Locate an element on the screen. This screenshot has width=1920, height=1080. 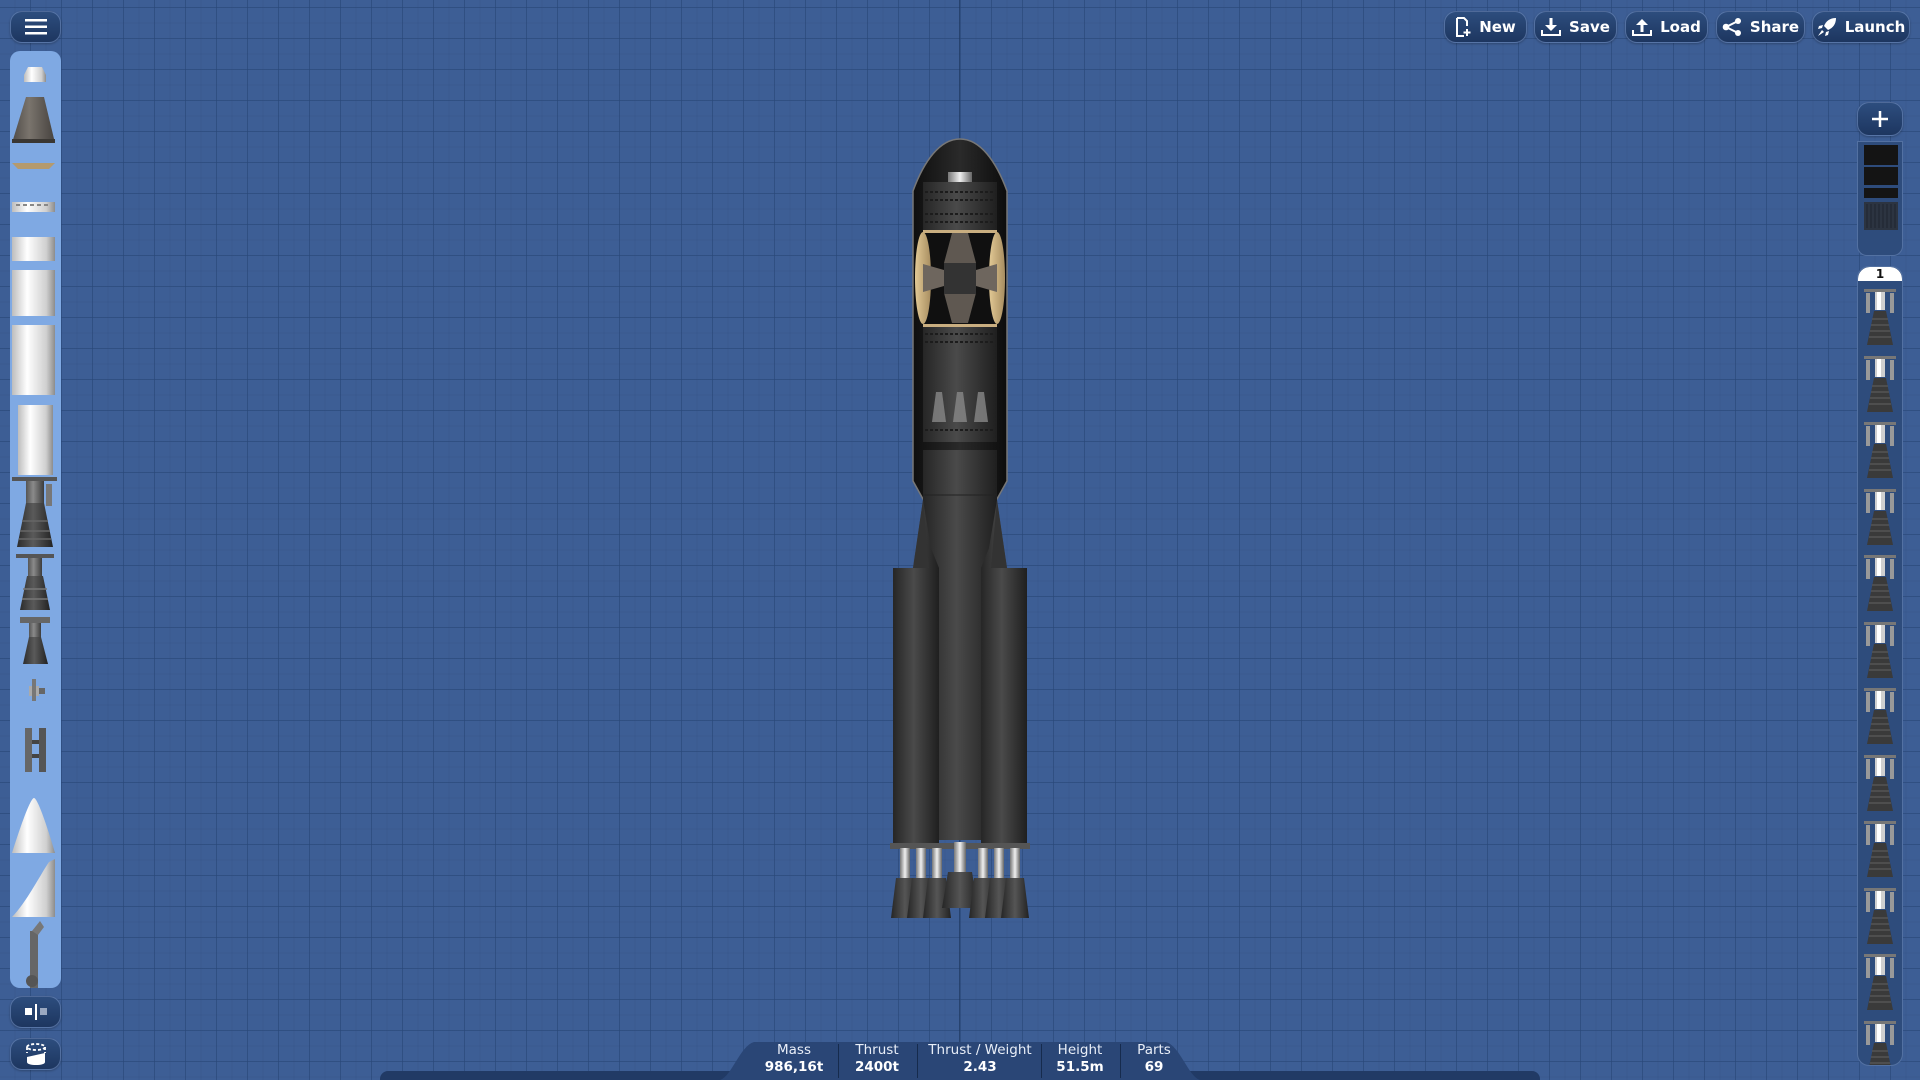
stat-height: Height 51.5m is located at coordinates (1080, 1059).